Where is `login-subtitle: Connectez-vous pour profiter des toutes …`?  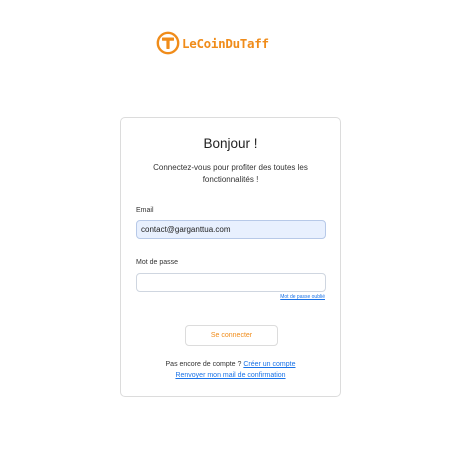
login-subtitle: Connectez-vous pour profiter des toutes … is located at coordinates (230, 173).